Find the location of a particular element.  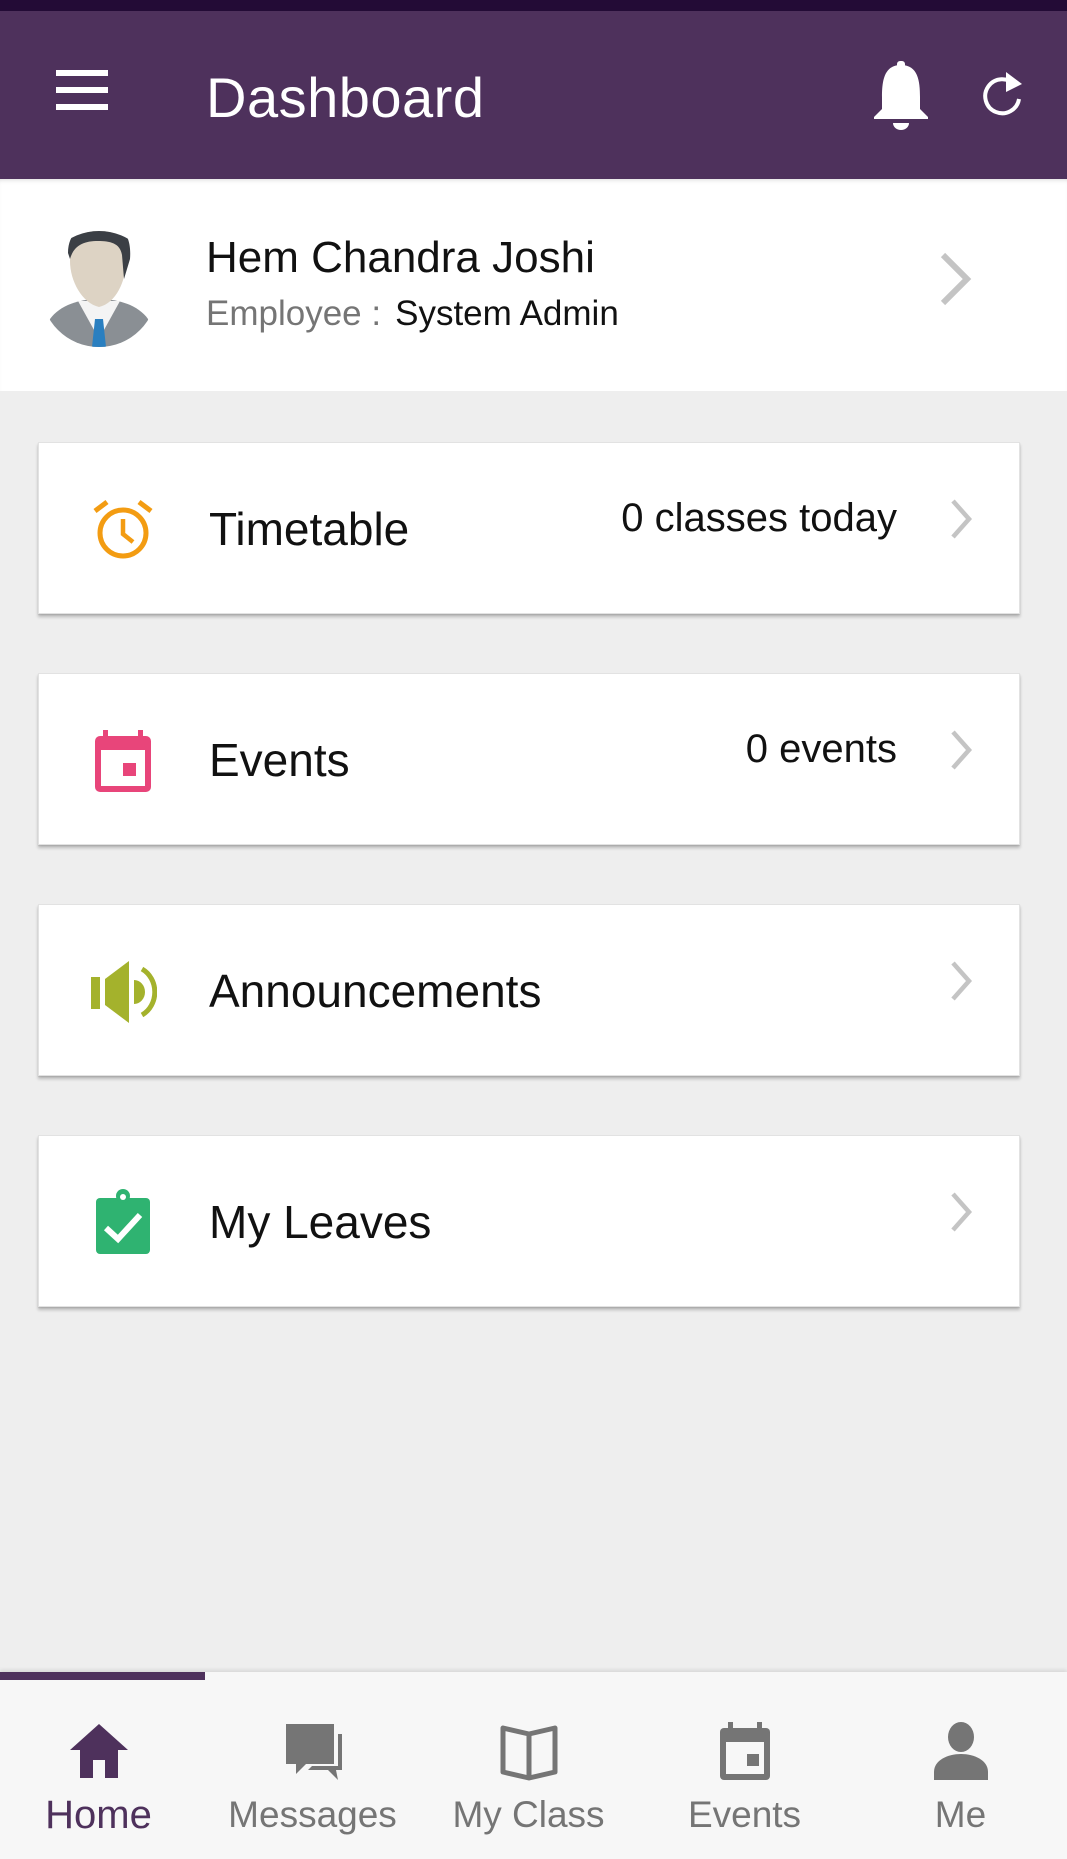

profile-row: Hem Chandra Joshi Employee : System Admin is located at coordinates (533, 285).